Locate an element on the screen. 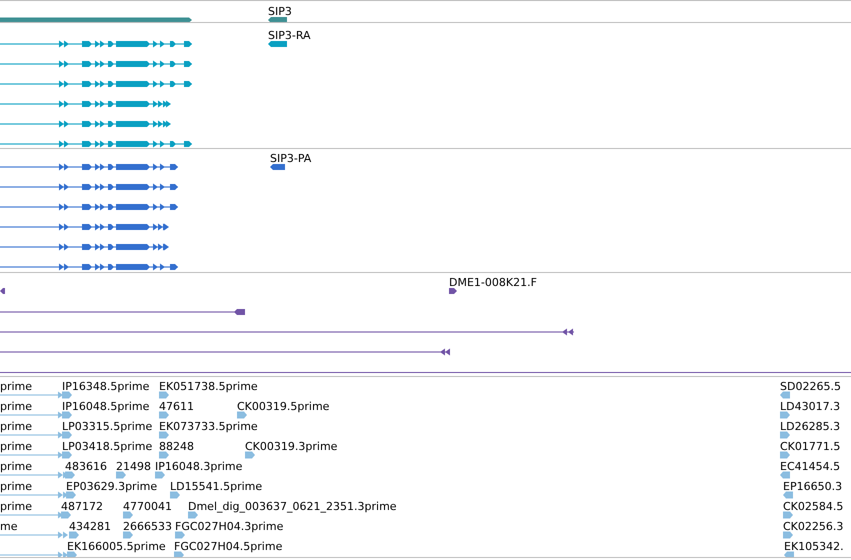 This screenshot has width=851, height=560. feature-label: LD26285.3 is located at coordinates (810, 426).